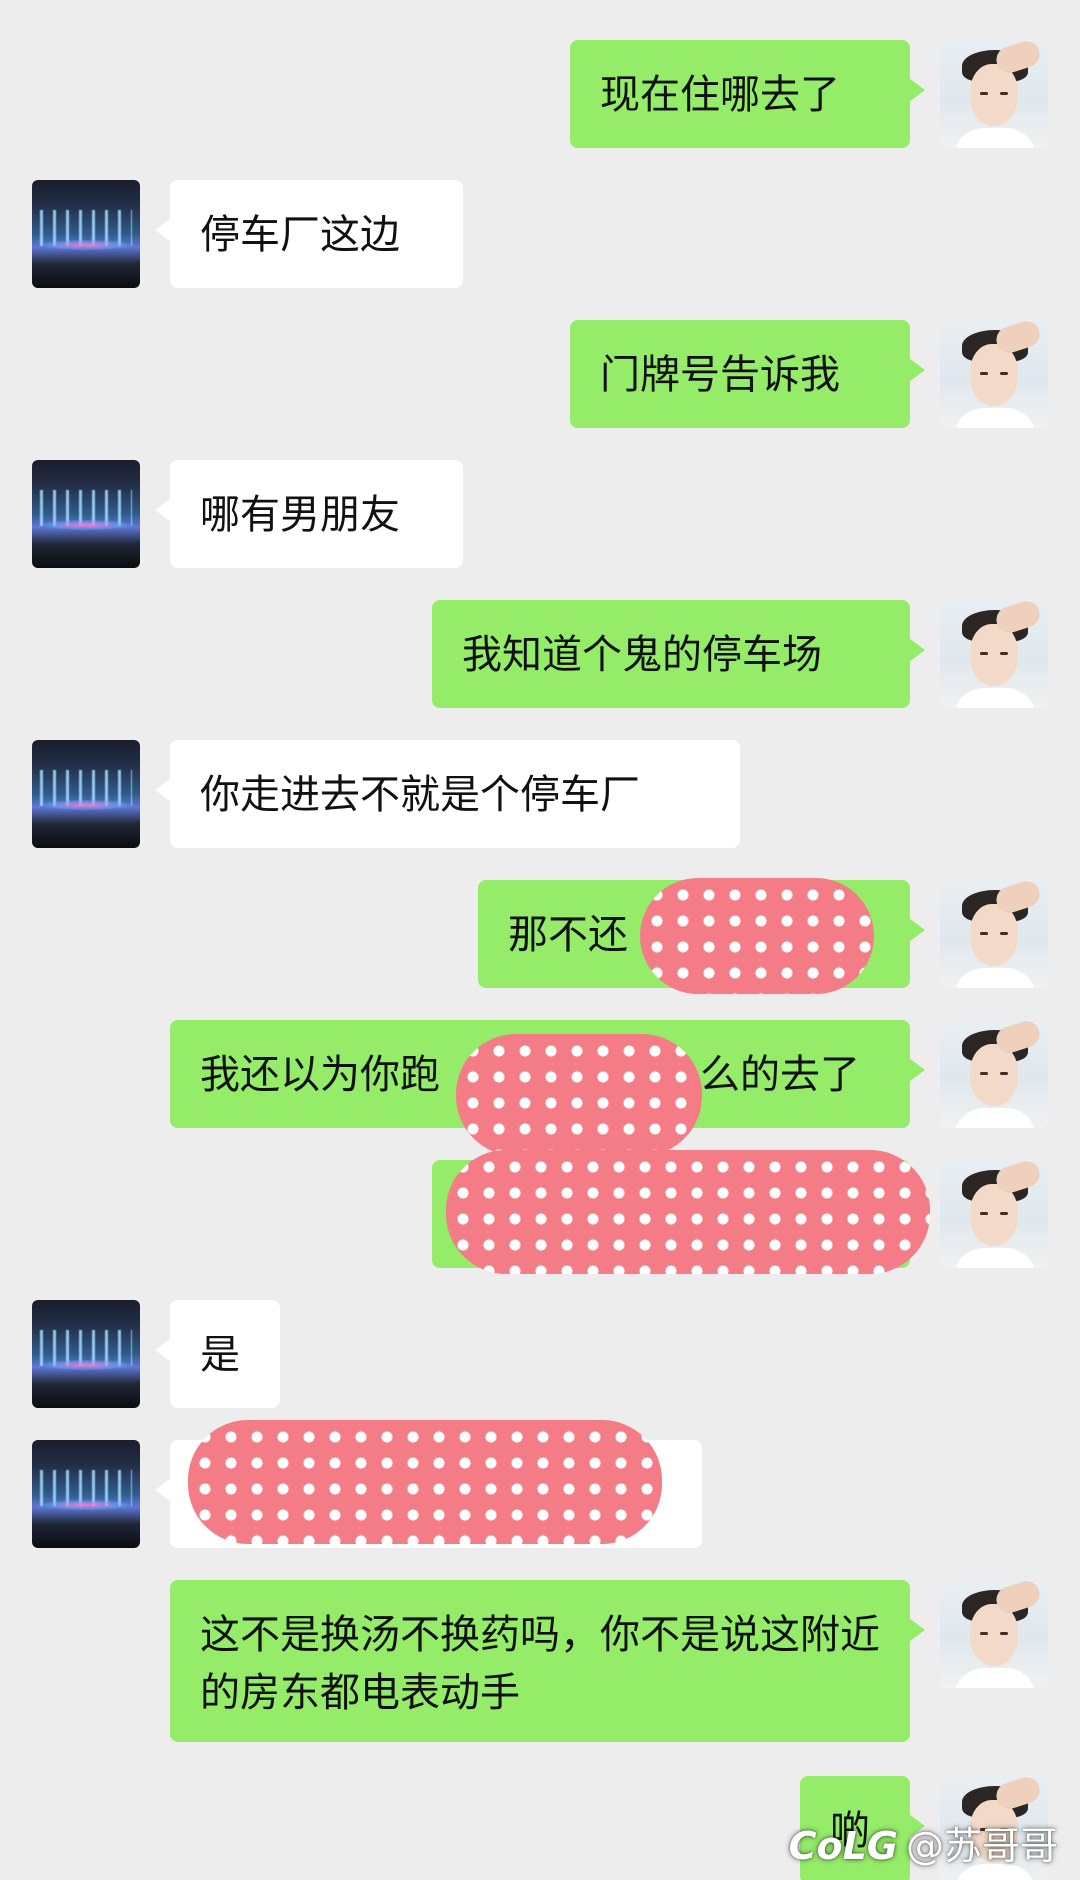 The image size is (1080, 1880). I want to click on outgoing-message: 我知道个鬼的停车场, so click(678, 654).